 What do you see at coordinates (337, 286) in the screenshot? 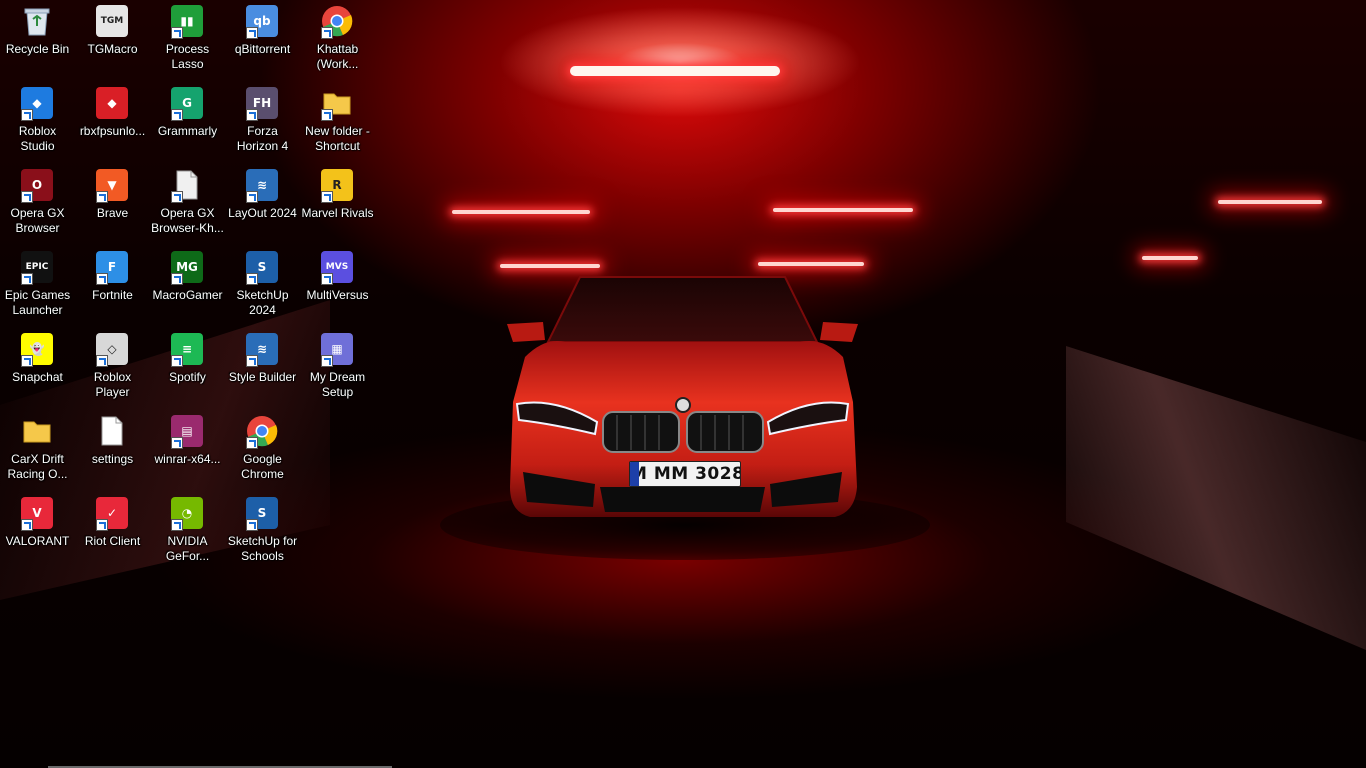
I see `desktop-shortcut: MVS MultiVersus` at bounding box center [337, 286].